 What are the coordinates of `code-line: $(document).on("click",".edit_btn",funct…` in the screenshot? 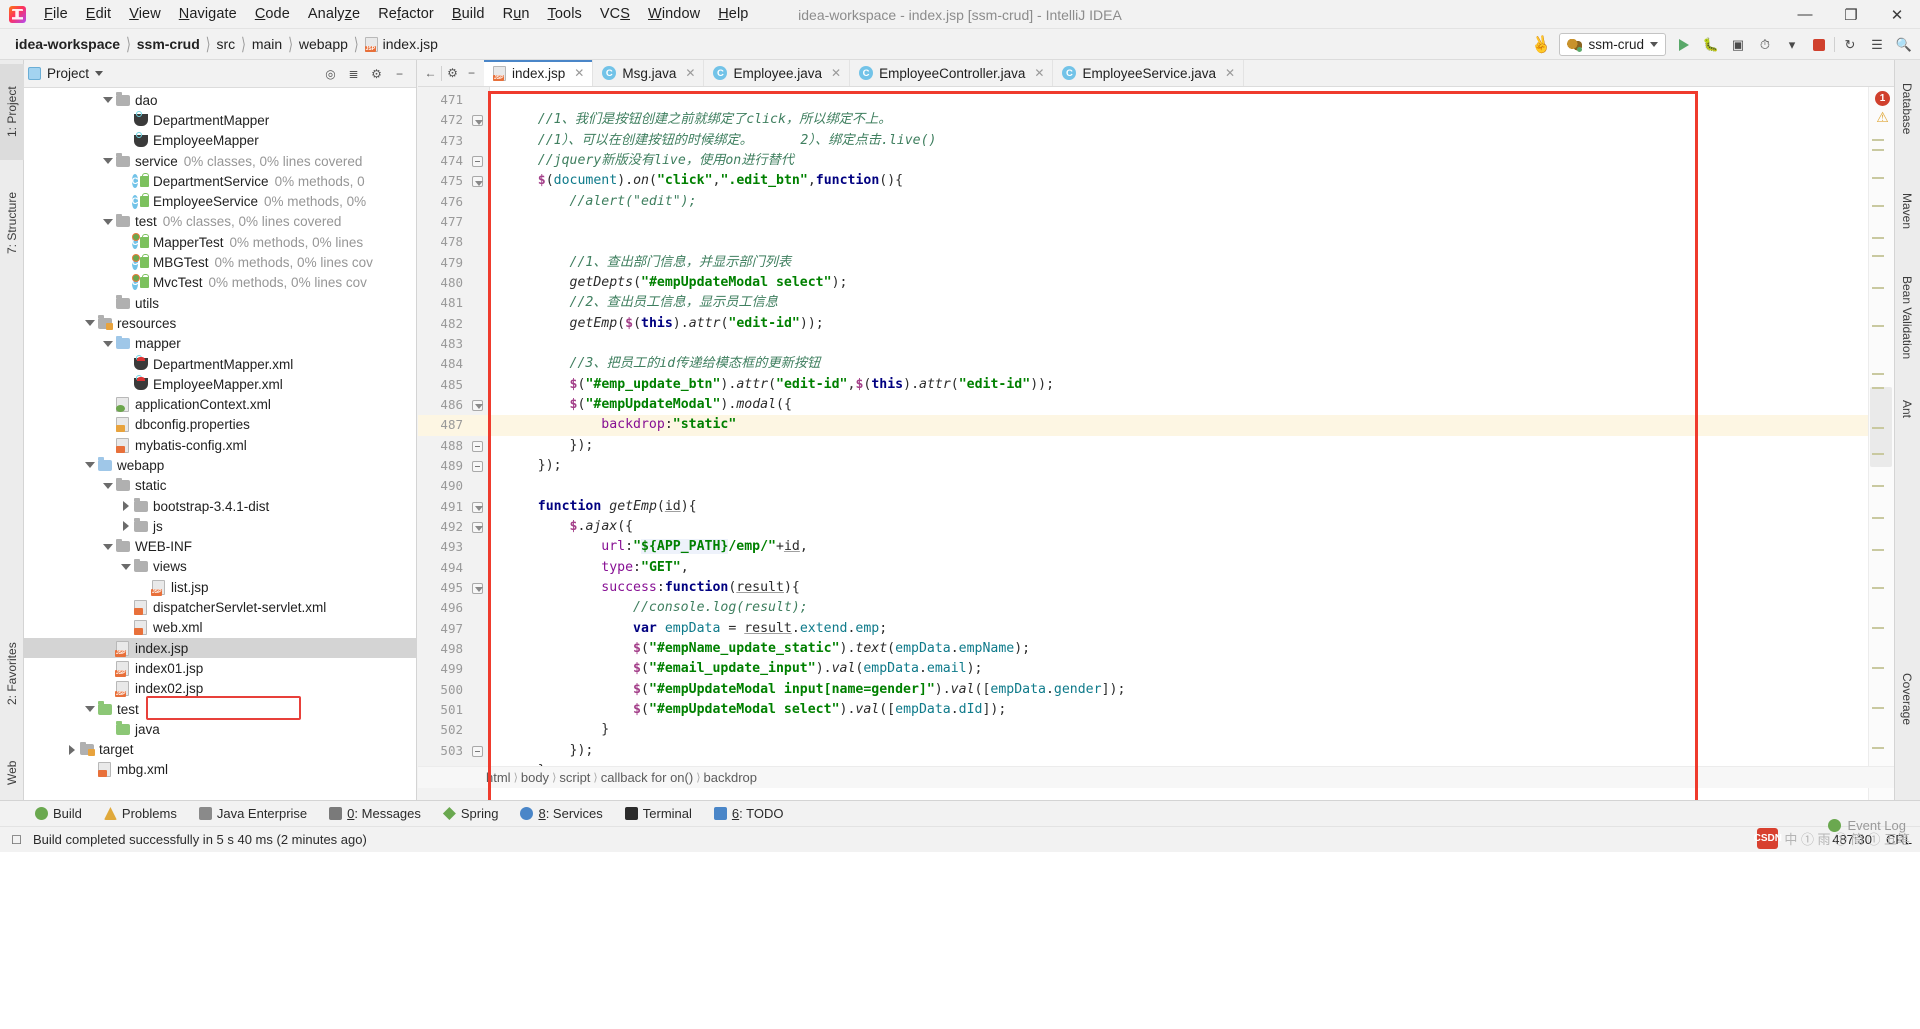 It's located at (1192, 181).